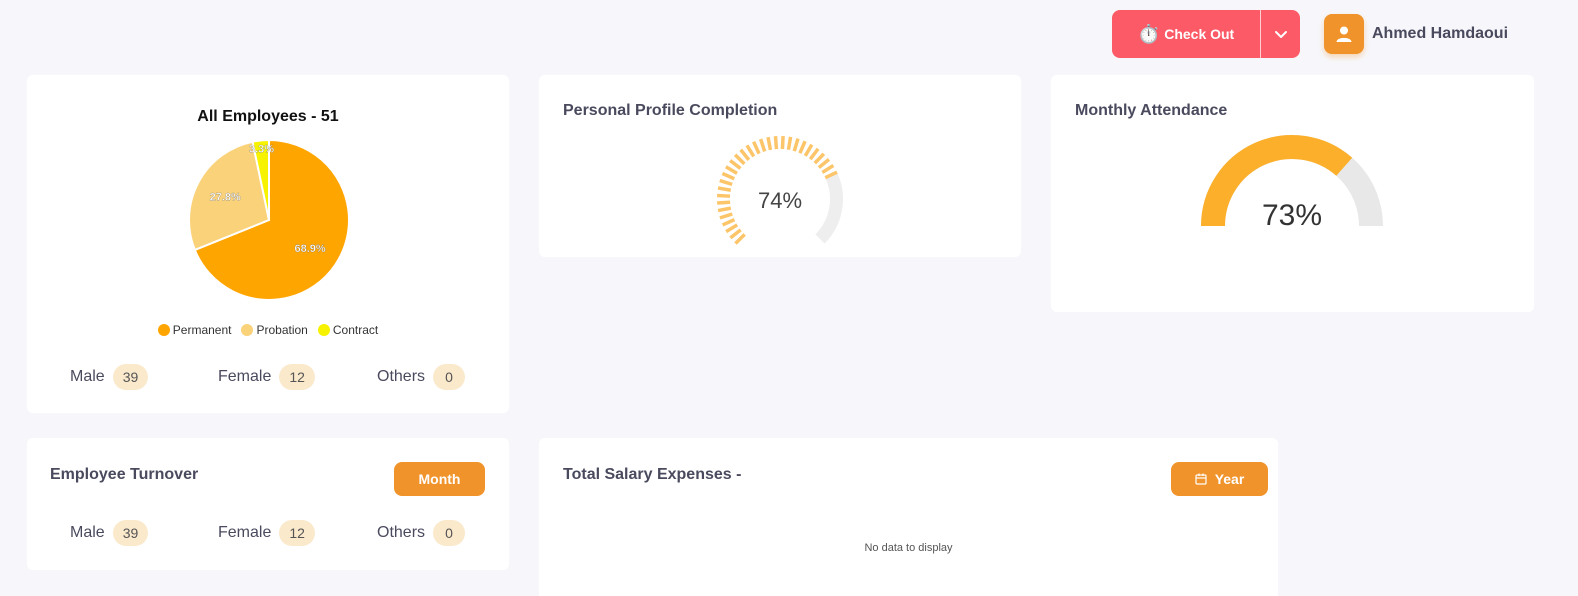  What do you see at coordinates (124, 474) in the screenshot?
I see `employee-turnover-title: Employee Turnover` at bounding box center [124, 474].